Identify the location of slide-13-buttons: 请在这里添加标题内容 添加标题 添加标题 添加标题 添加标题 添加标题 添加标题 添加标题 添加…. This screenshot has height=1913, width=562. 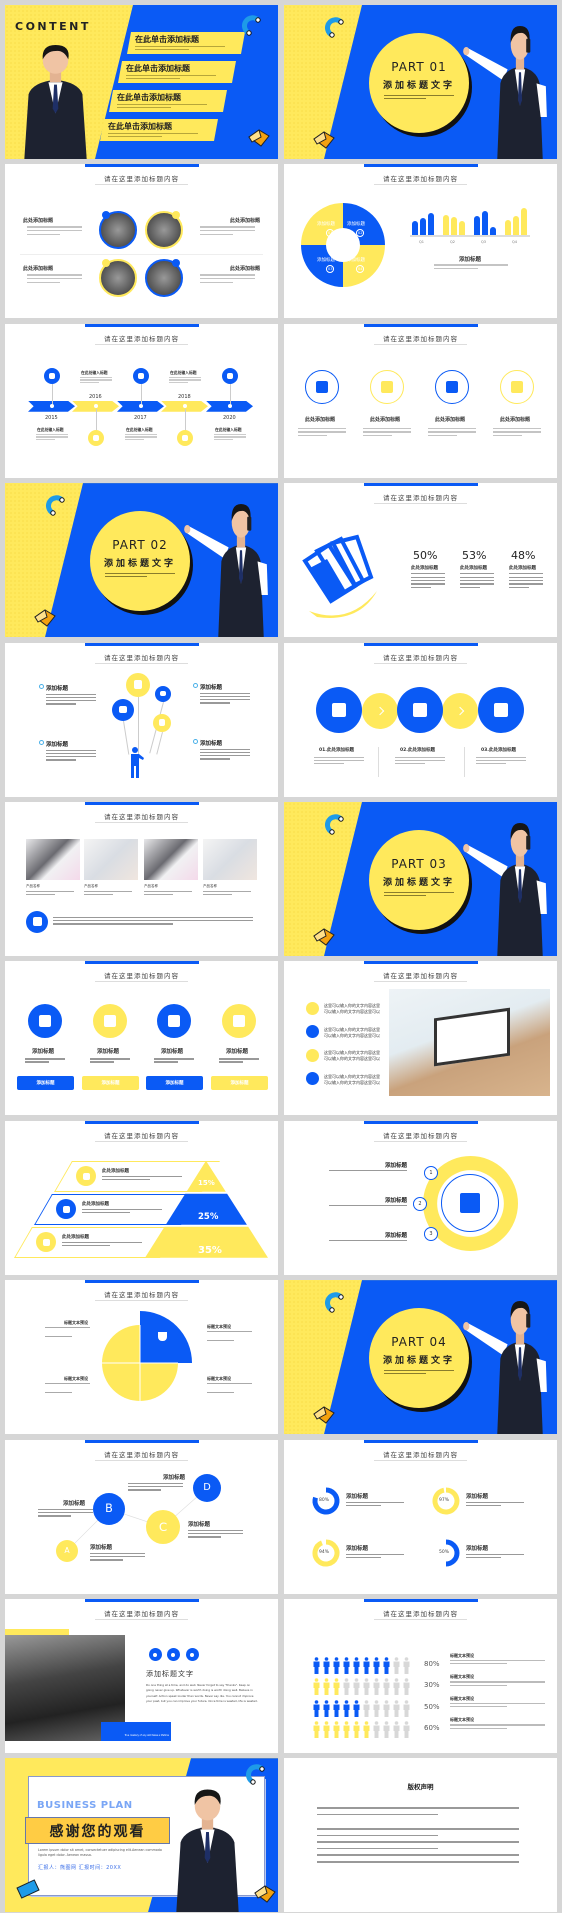
(141, 1038).